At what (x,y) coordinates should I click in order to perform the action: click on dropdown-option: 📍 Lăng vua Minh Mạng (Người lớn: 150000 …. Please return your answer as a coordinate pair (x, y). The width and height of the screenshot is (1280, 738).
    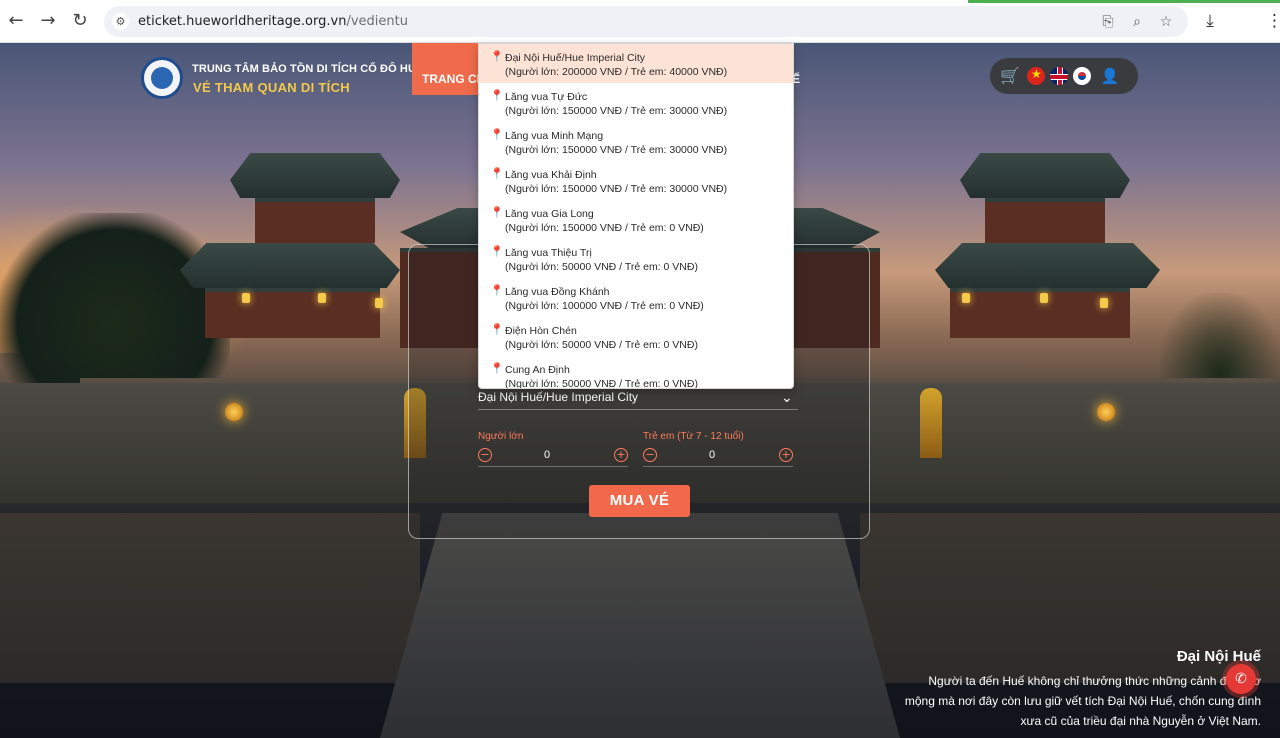
    Looking at the image, I should click on (636, 141).